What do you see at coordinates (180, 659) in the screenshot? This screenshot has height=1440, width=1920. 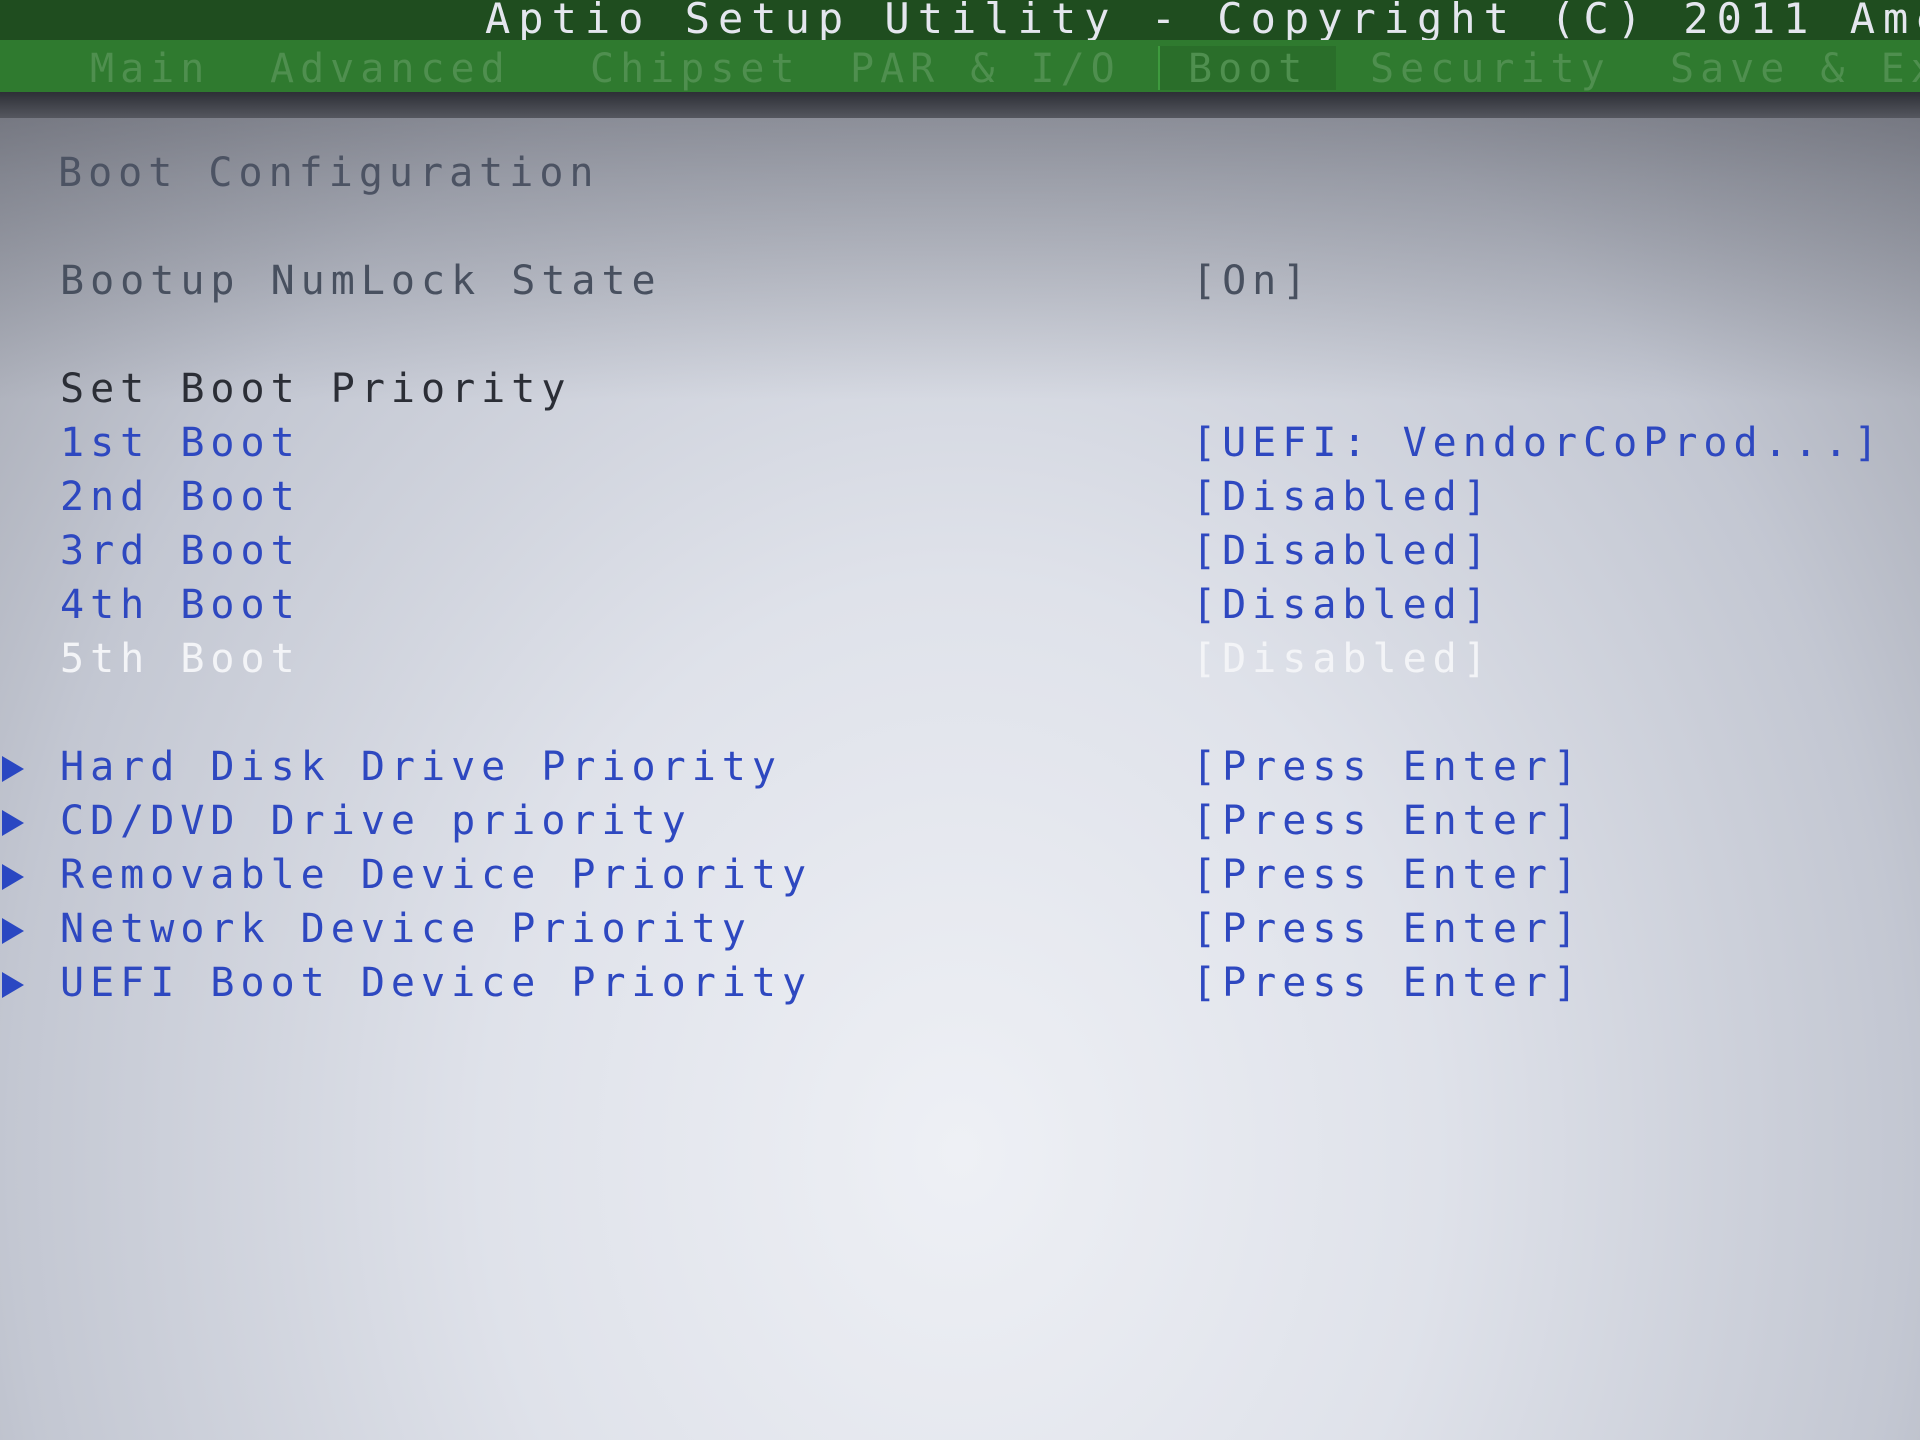 I see `boot-option-label: 5th Boot` at bounding box center [180, 659].